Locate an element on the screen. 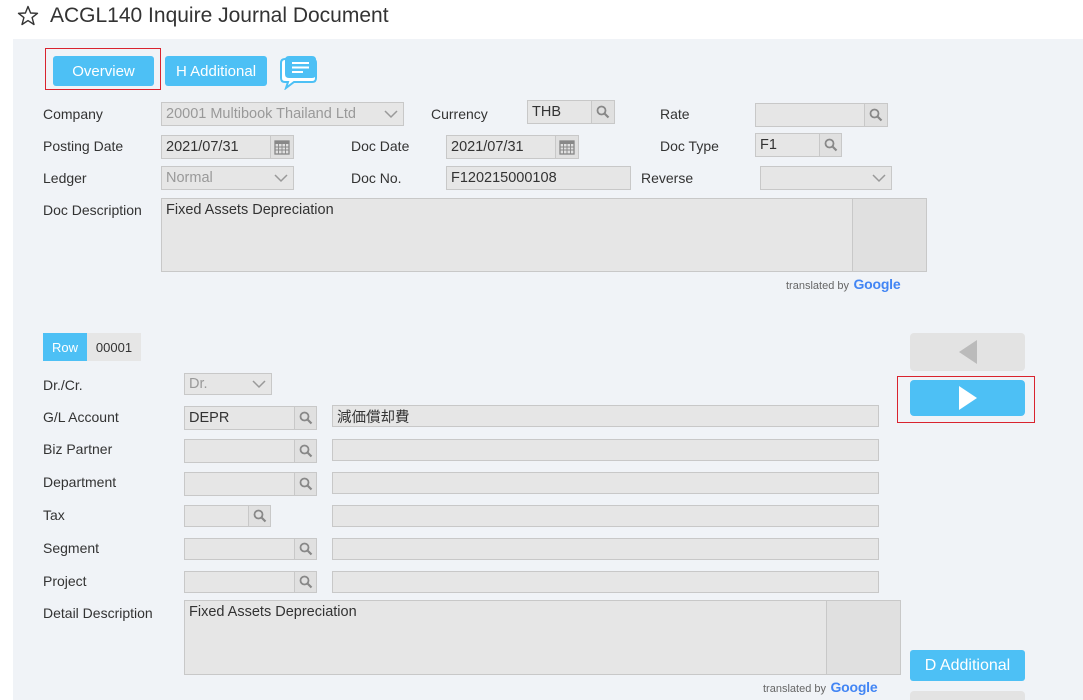  d-additional-button: D Additional is located at coordinates (967, 665).